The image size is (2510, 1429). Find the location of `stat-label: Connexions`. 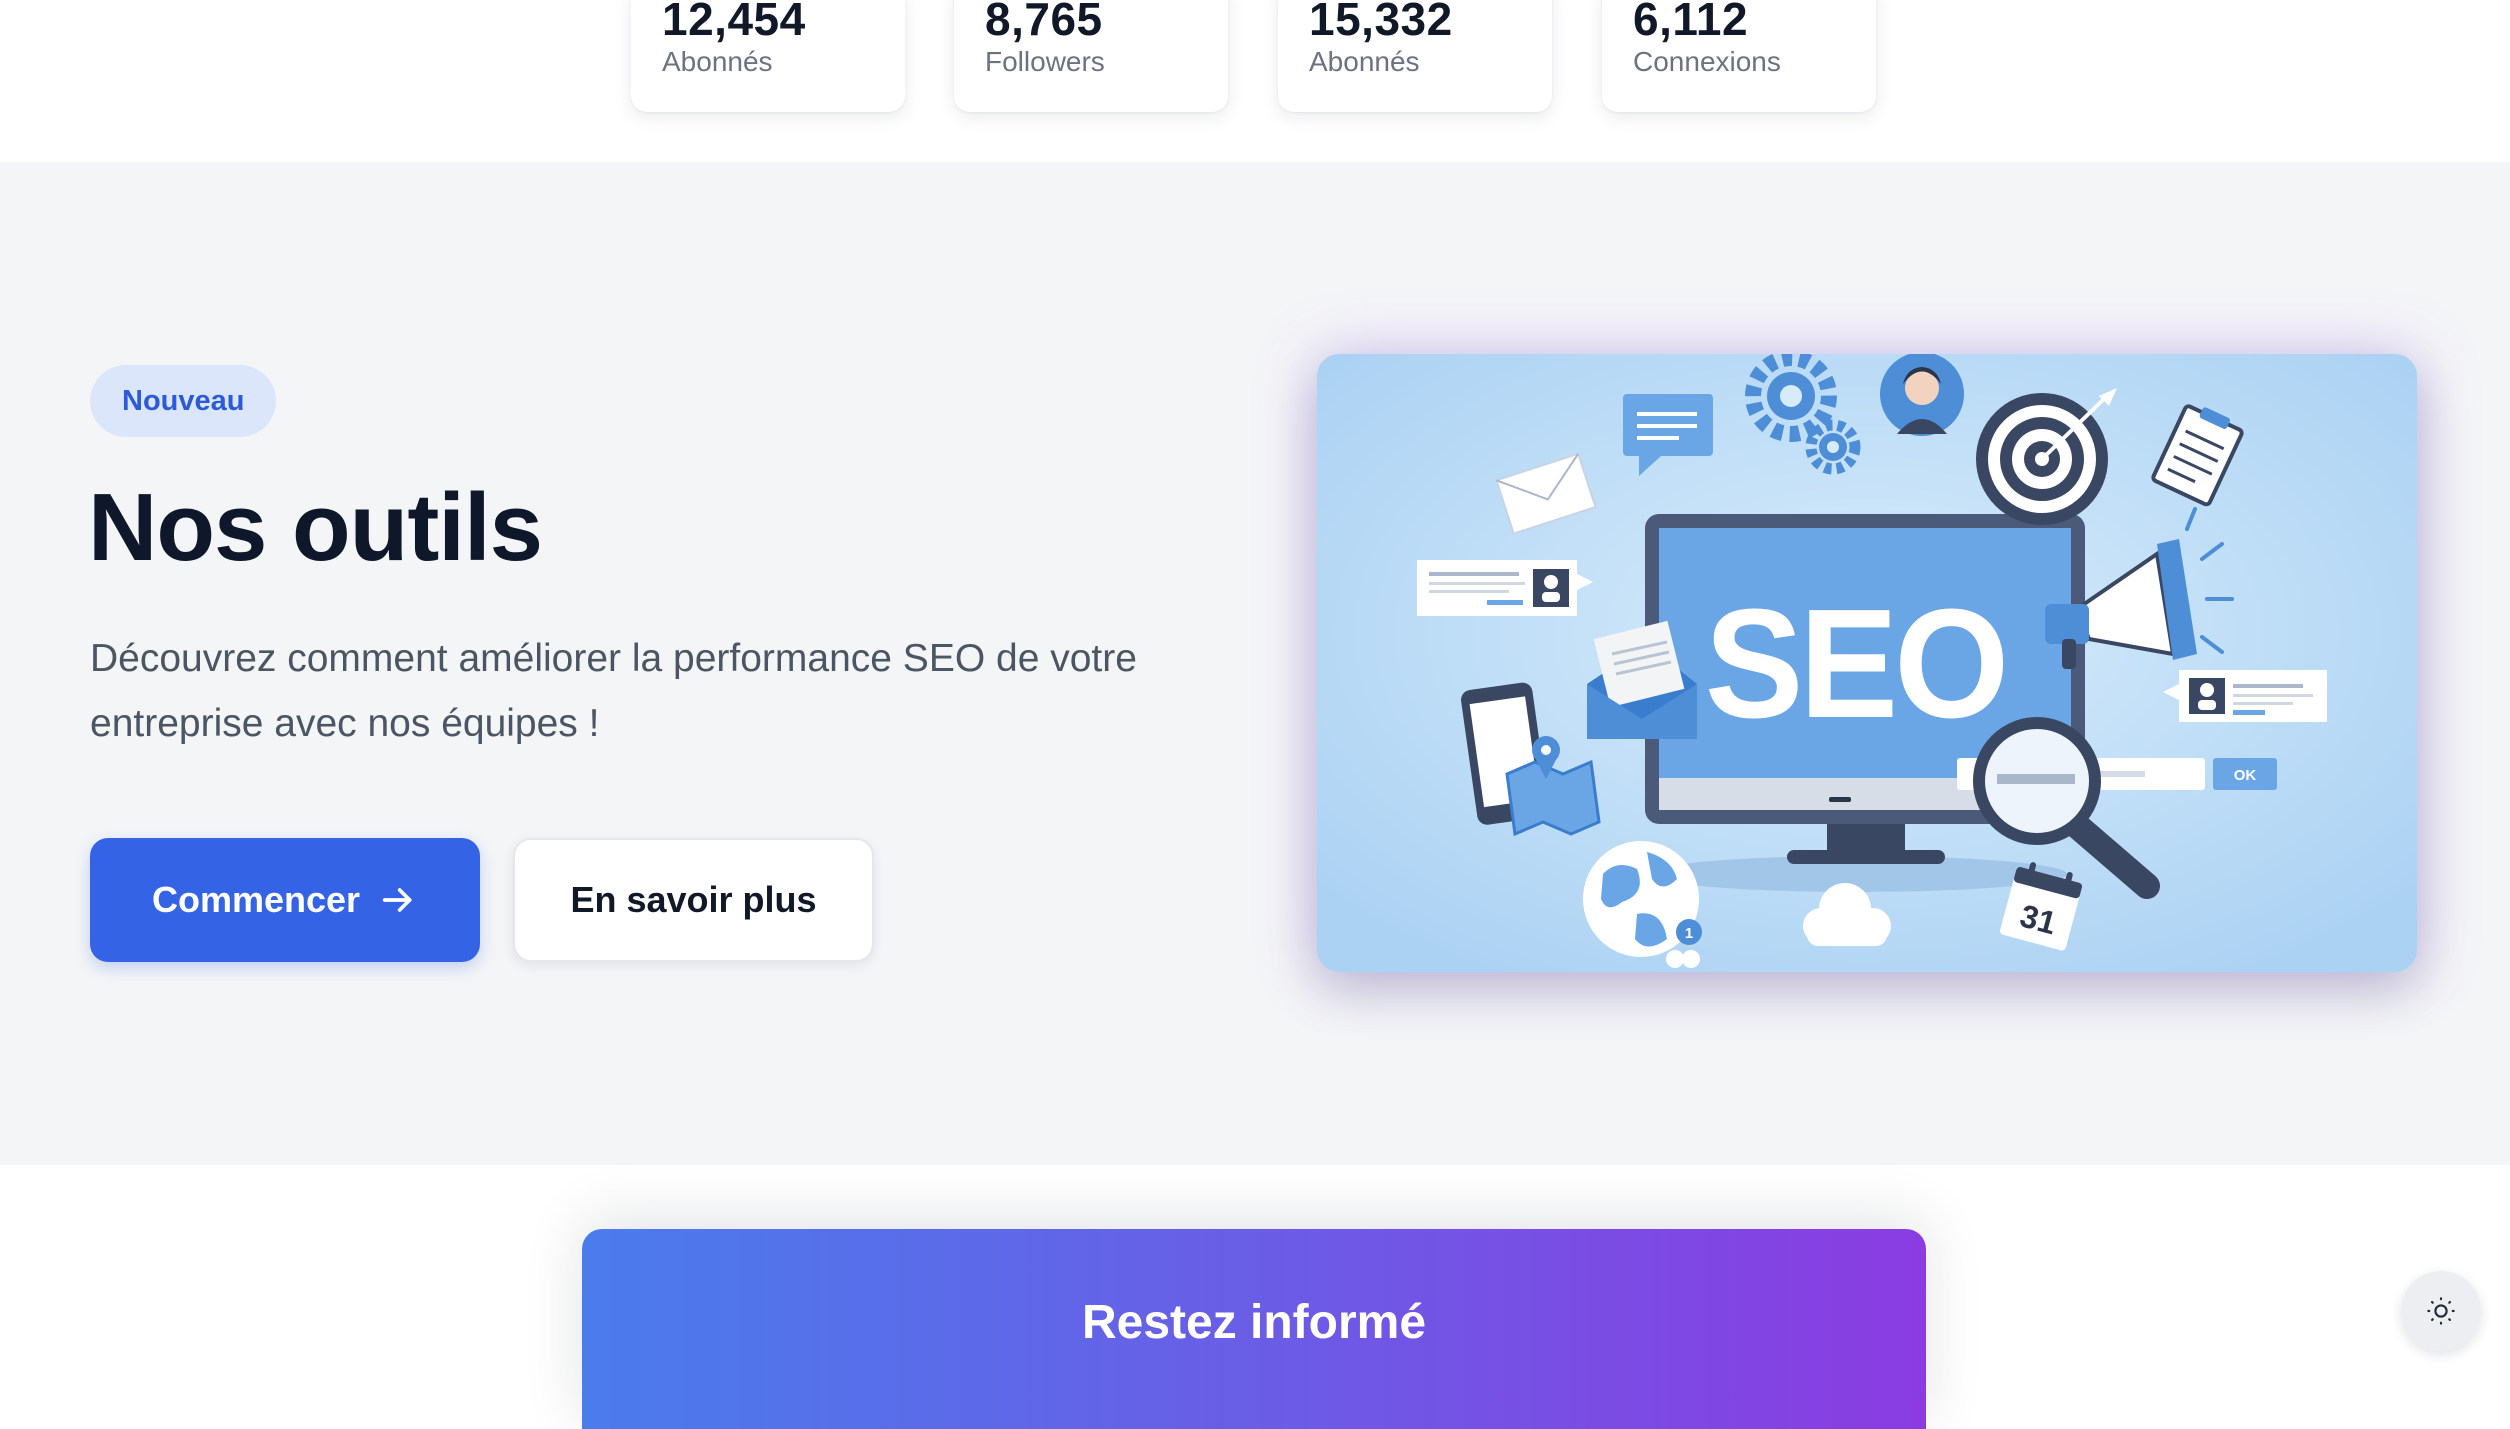

stat-label: Connexions is located at coordinates (1707, 61).